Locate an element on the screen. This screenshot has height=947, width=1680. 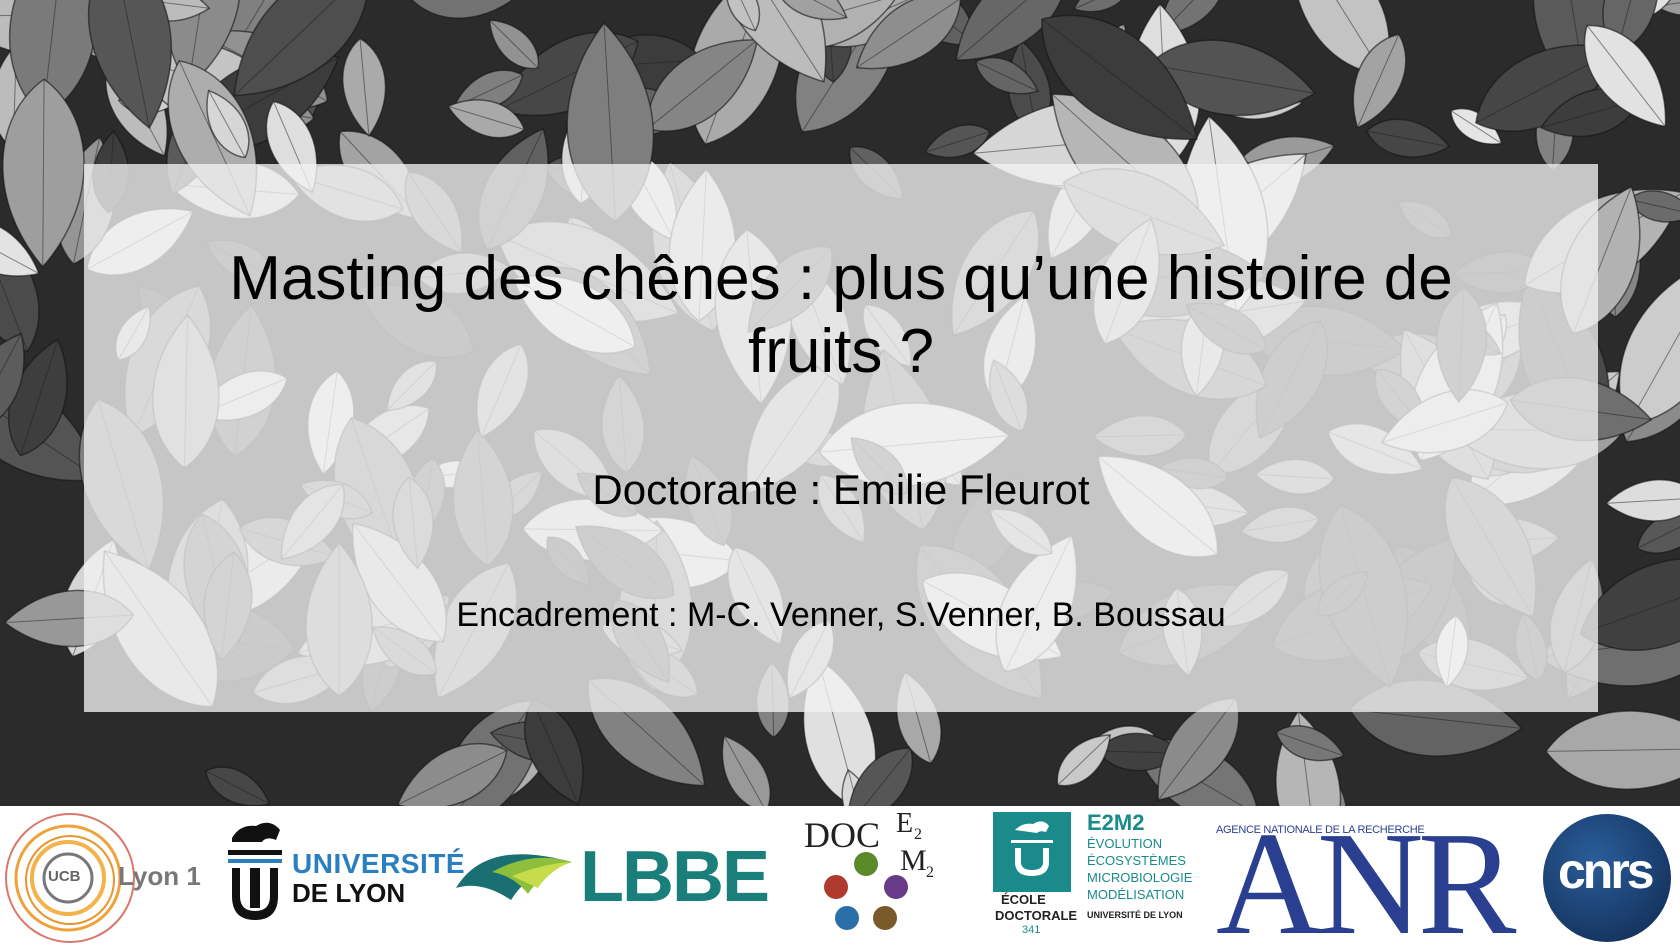
e2m2-line4: MODÉLISATION is located at coordinates (1136, 894).